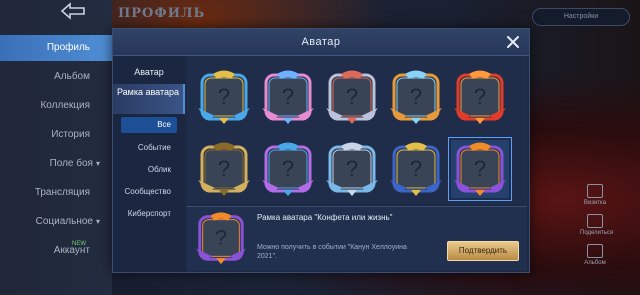 This screenshot has height=295, width=640. I want to click on subtab-all: Все, so click(149, 125).